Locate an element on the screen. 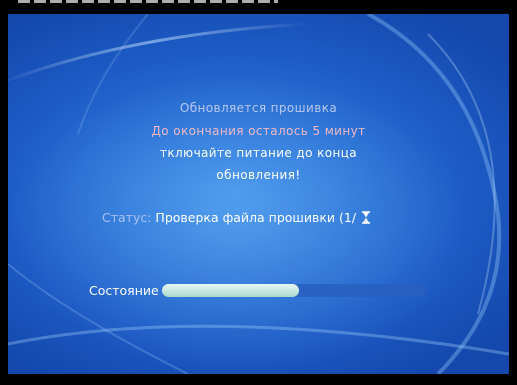 The width and height of the screenshot is (517, 385). bottom-letterbox is located at coordinates (258, 379).